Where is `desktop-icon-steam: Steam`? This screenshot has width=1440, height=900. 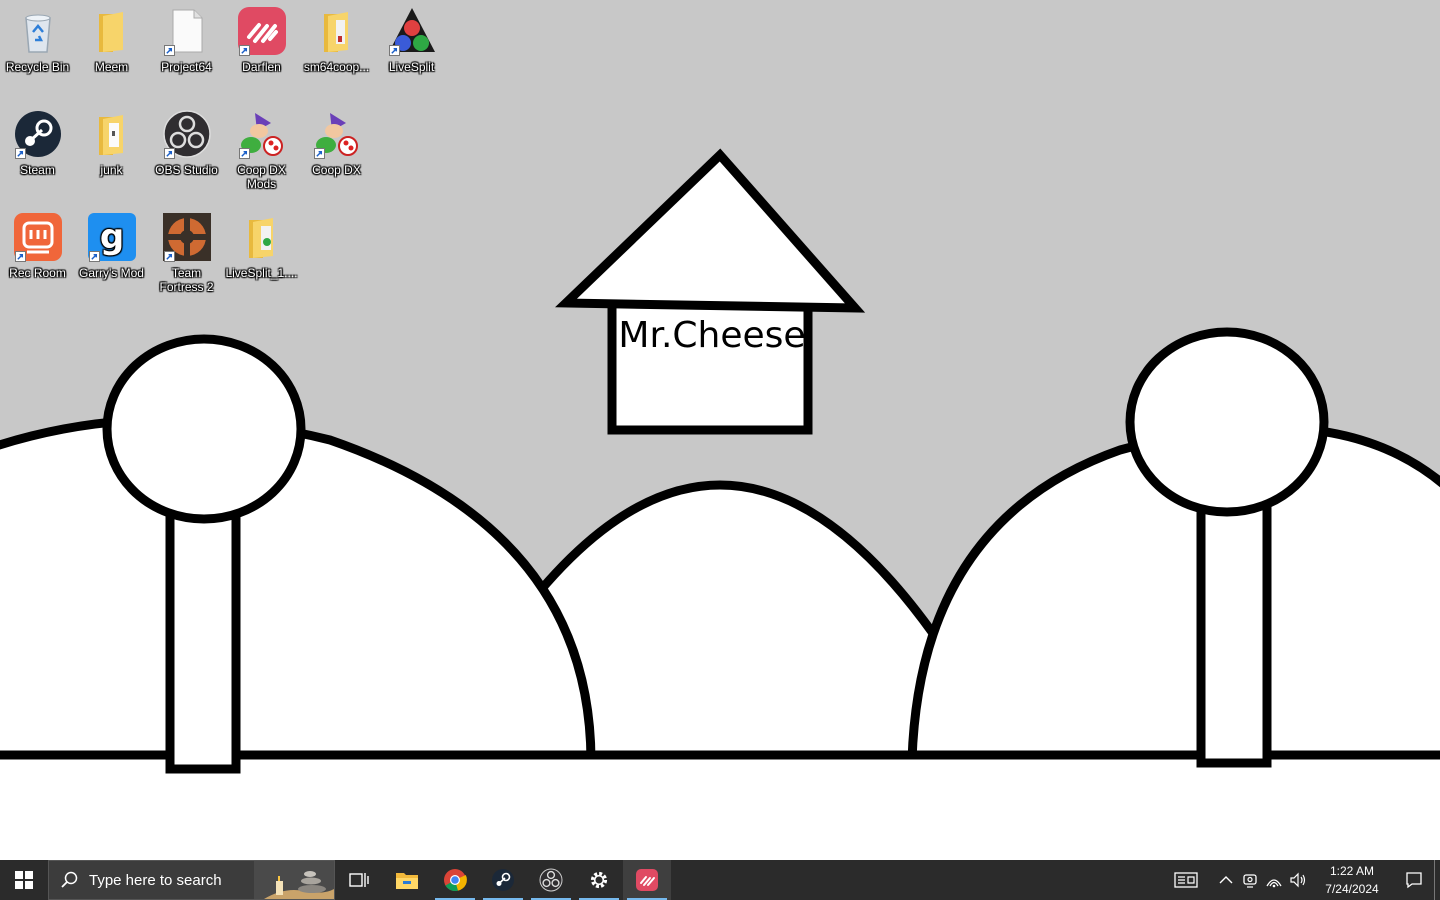 desktop-icon-steam: Steam is located at coordinates (37, 140).